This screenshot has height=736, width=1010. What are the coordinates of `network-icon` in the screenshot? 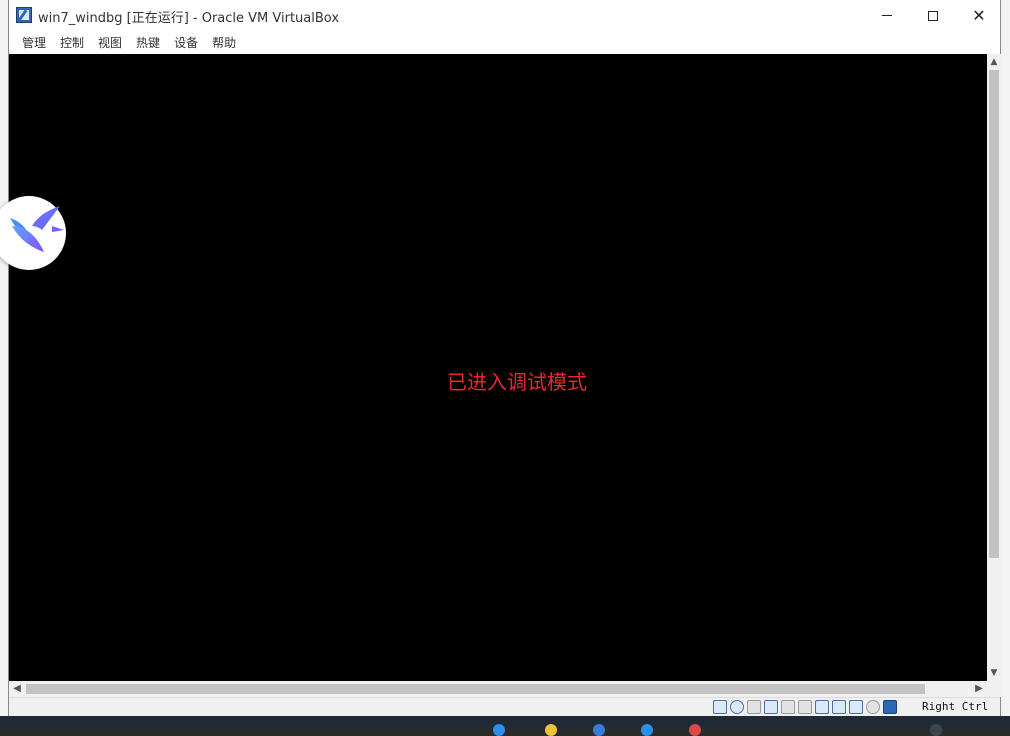 It's located at (771, 707).